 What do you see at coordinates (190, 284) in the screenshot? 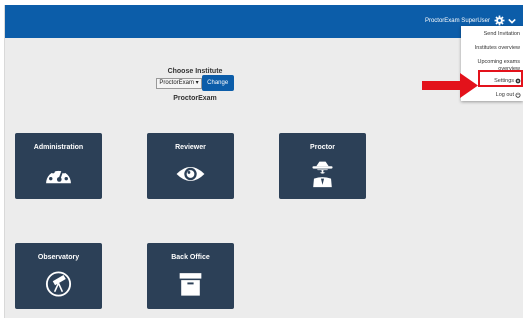
I see `archive-box-icon` at bounding box center [190, 284].